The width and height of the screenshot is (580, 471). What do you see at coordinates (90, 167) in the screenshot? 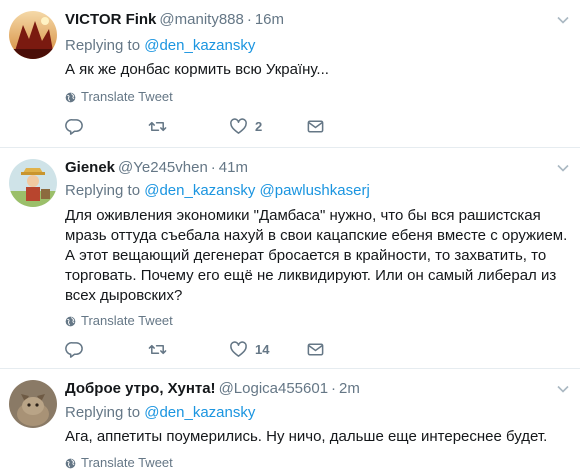
I see `display-name: Gienek` at bounding box center [90, 167].